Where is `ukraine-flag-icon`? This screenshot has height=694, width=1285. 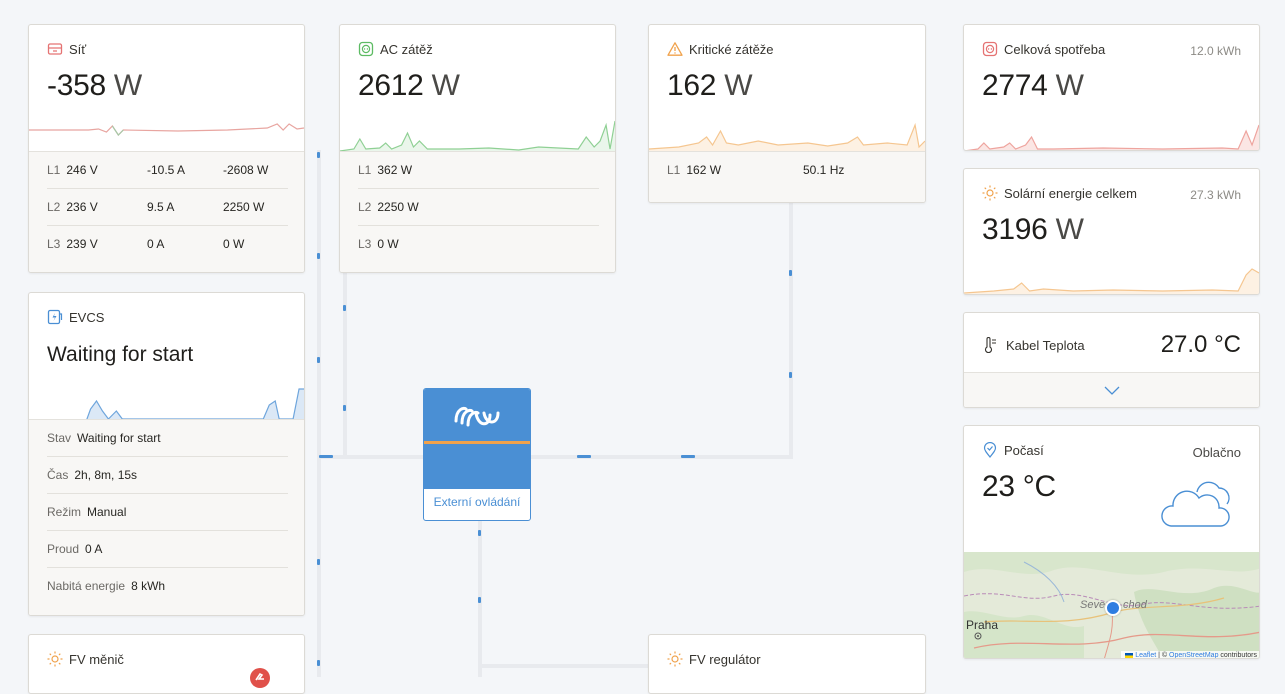 ukraine-flag-icon is located at coordinates (1129, 655).